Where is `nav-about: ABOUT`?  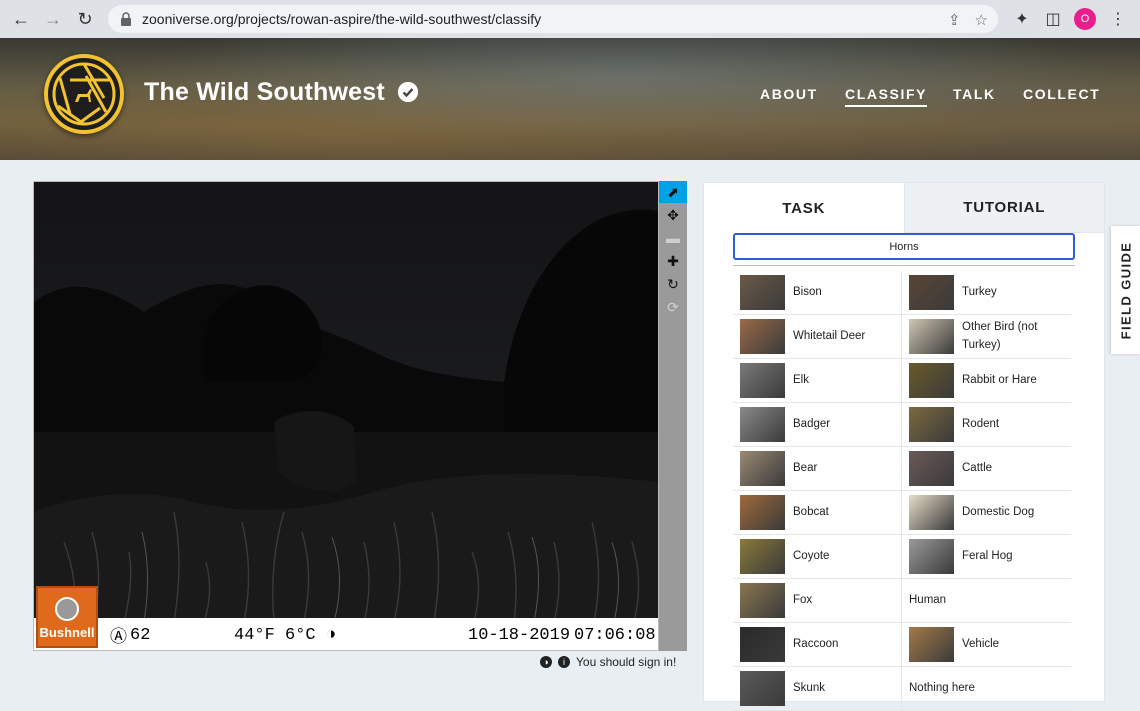 nav-about: ABOUT is located at coordinates (789, 94).